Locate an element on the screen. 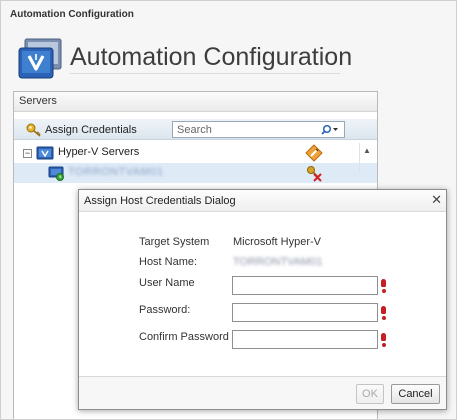  magnifier-icon is located at coordinates (329, 129).